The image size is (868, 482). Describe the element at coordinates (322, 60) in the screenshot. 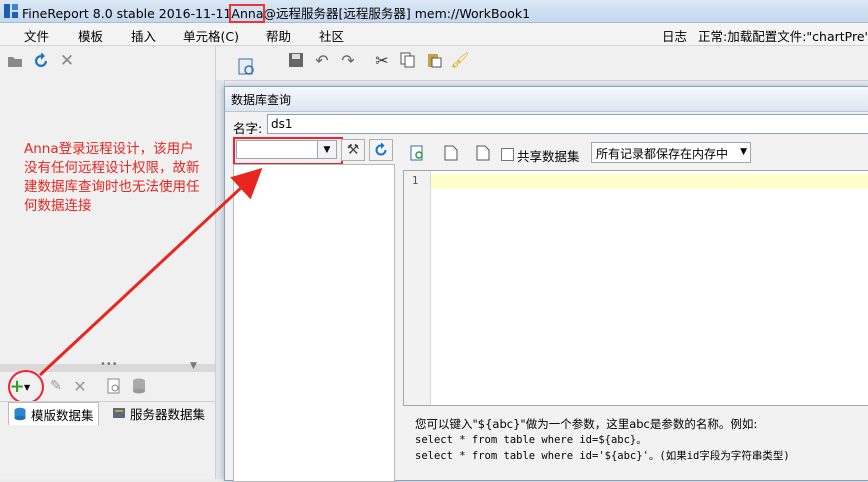

I see `undo-icon: ↶` at that location.